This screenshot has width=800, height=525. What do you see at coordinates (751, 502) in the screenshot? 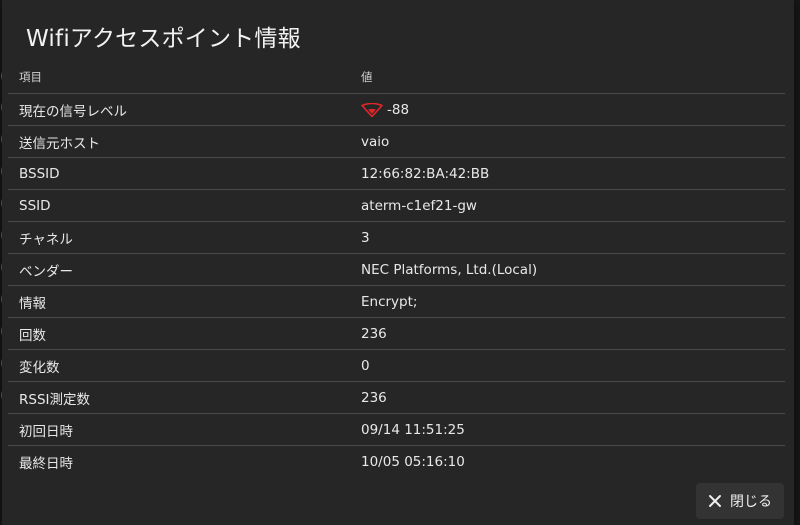
I see `close-button-label: 閉じる` at bounding box center [751, 502].